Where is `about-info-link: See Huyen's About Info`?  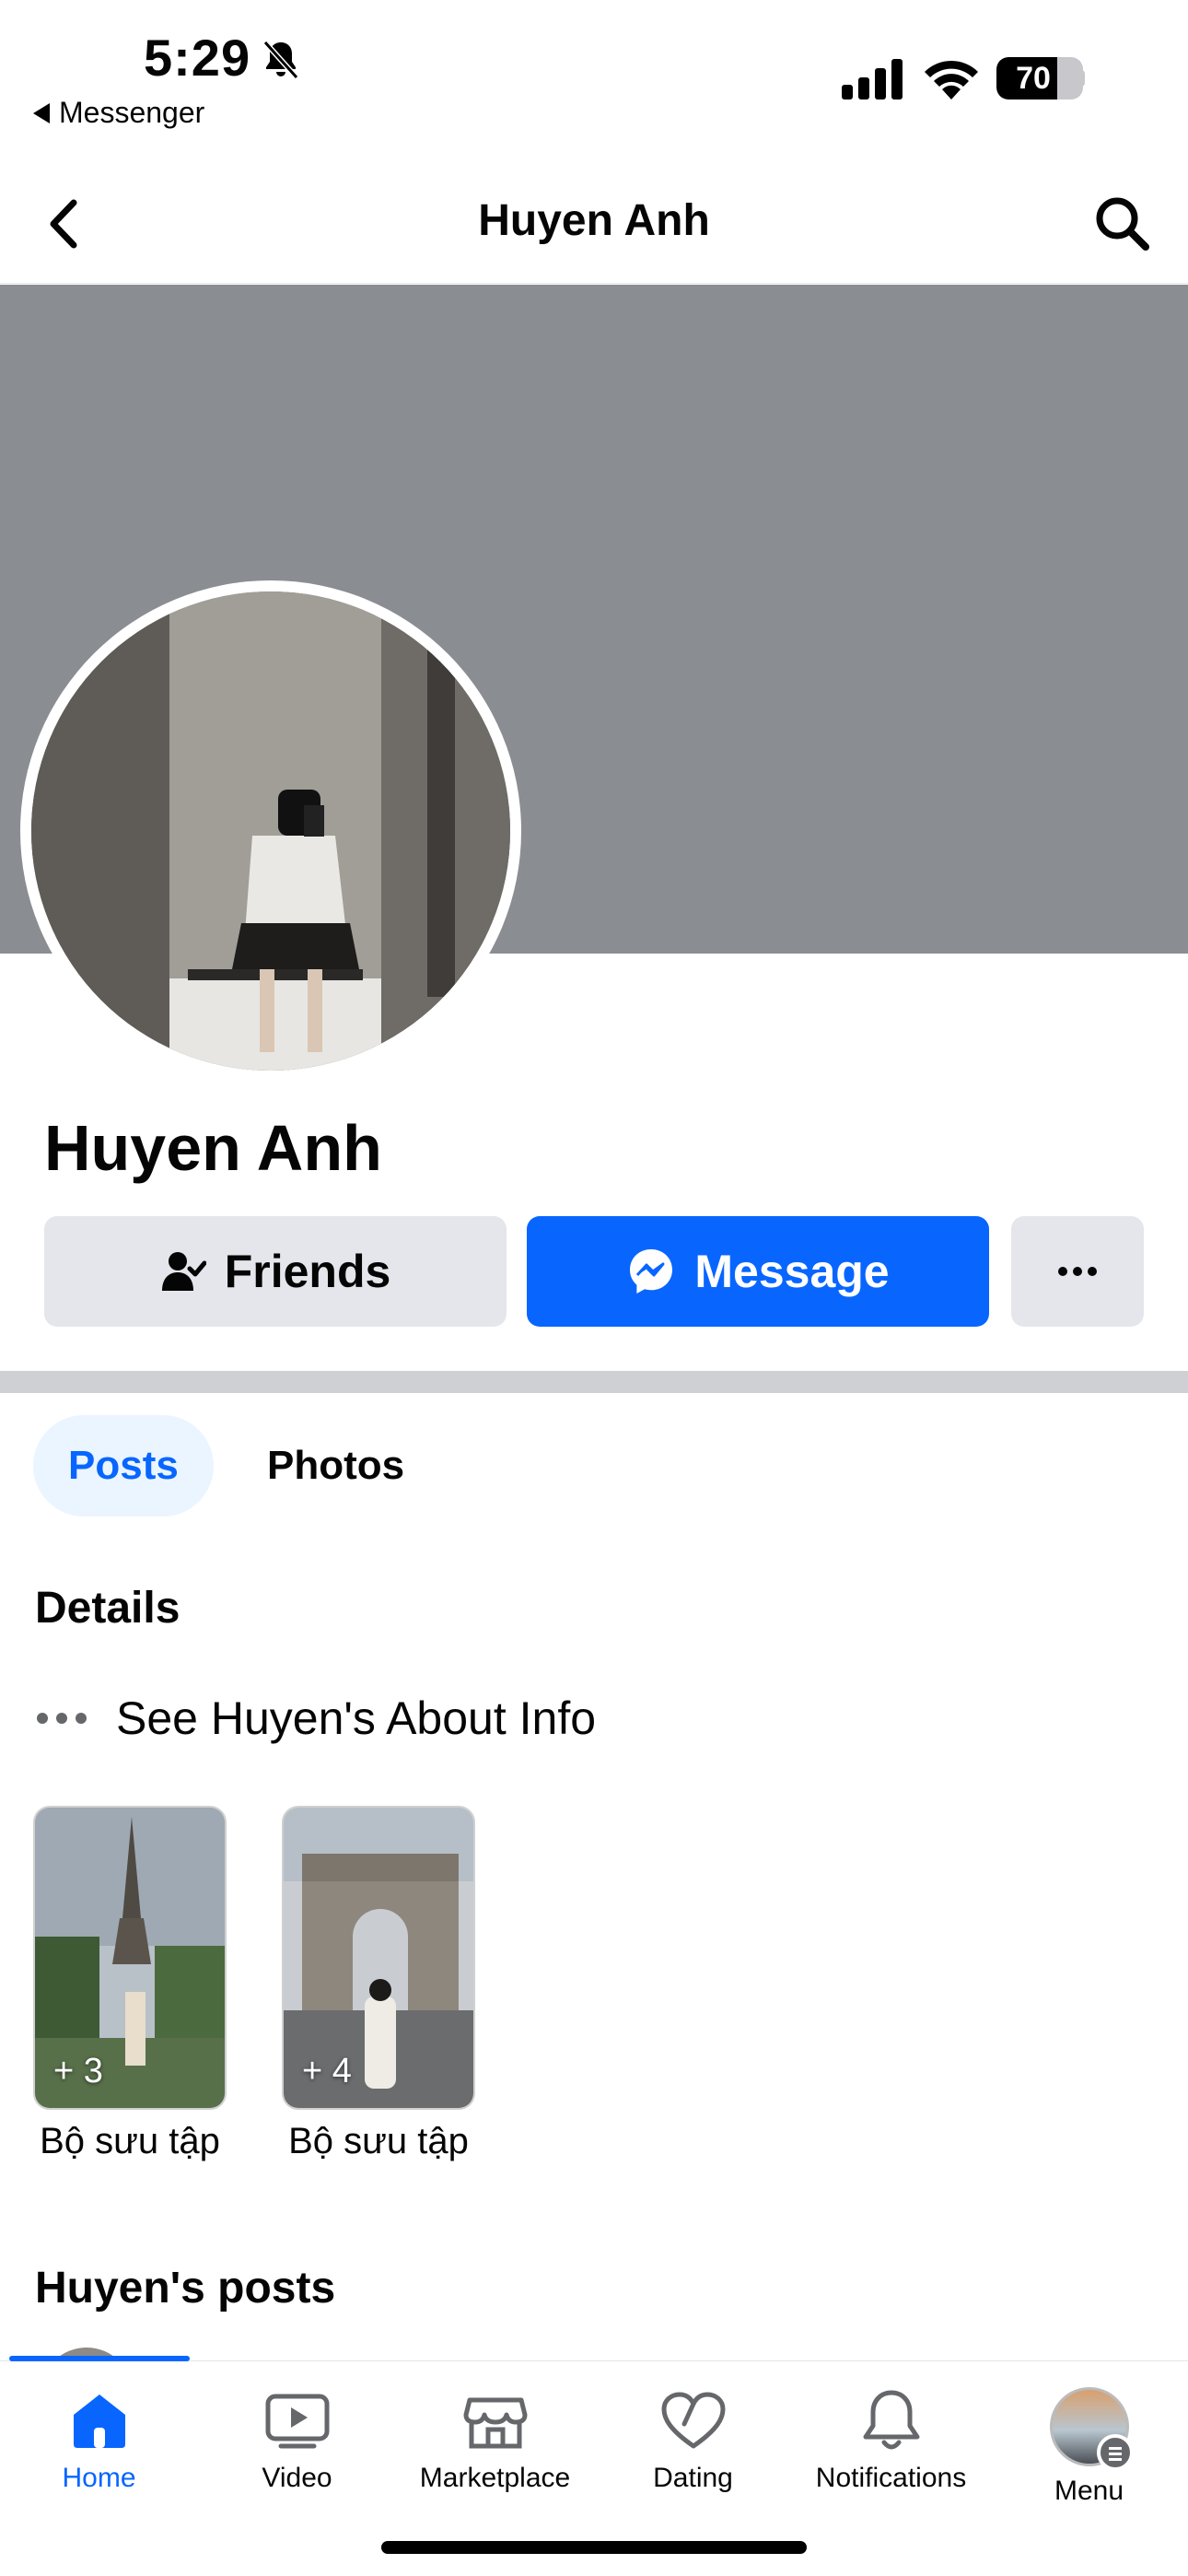
about-info-link: See Huyen's About Info is located at coordinates (315, 1718).